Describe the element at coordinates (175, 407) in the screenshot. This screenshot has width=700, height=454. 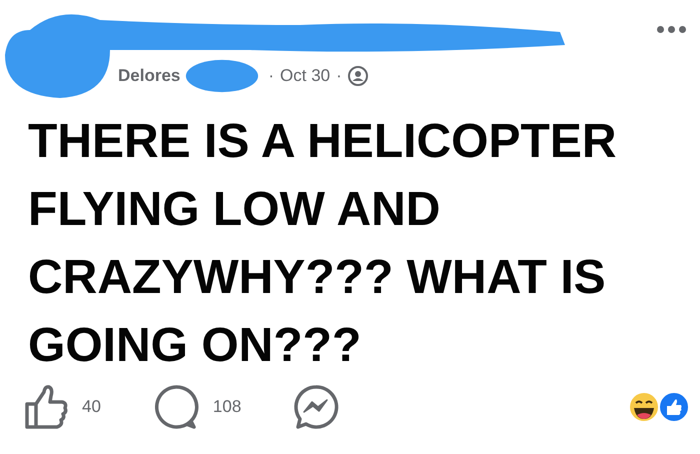
I see `speech-bubble-icon` at that location.